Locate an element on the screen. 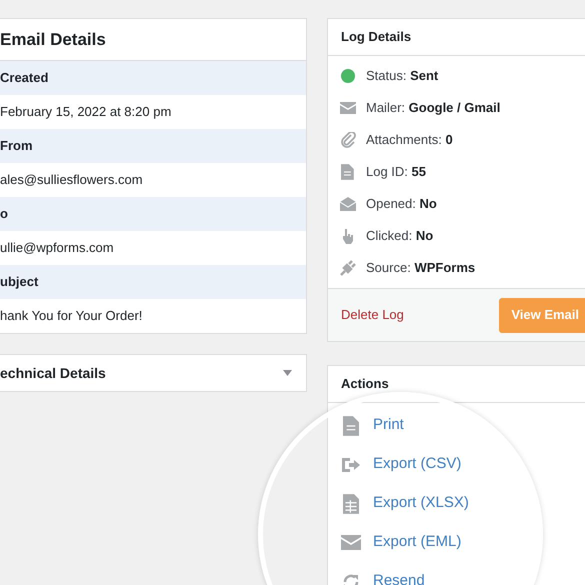  action-link: Print is located at coordinates (456, 425).